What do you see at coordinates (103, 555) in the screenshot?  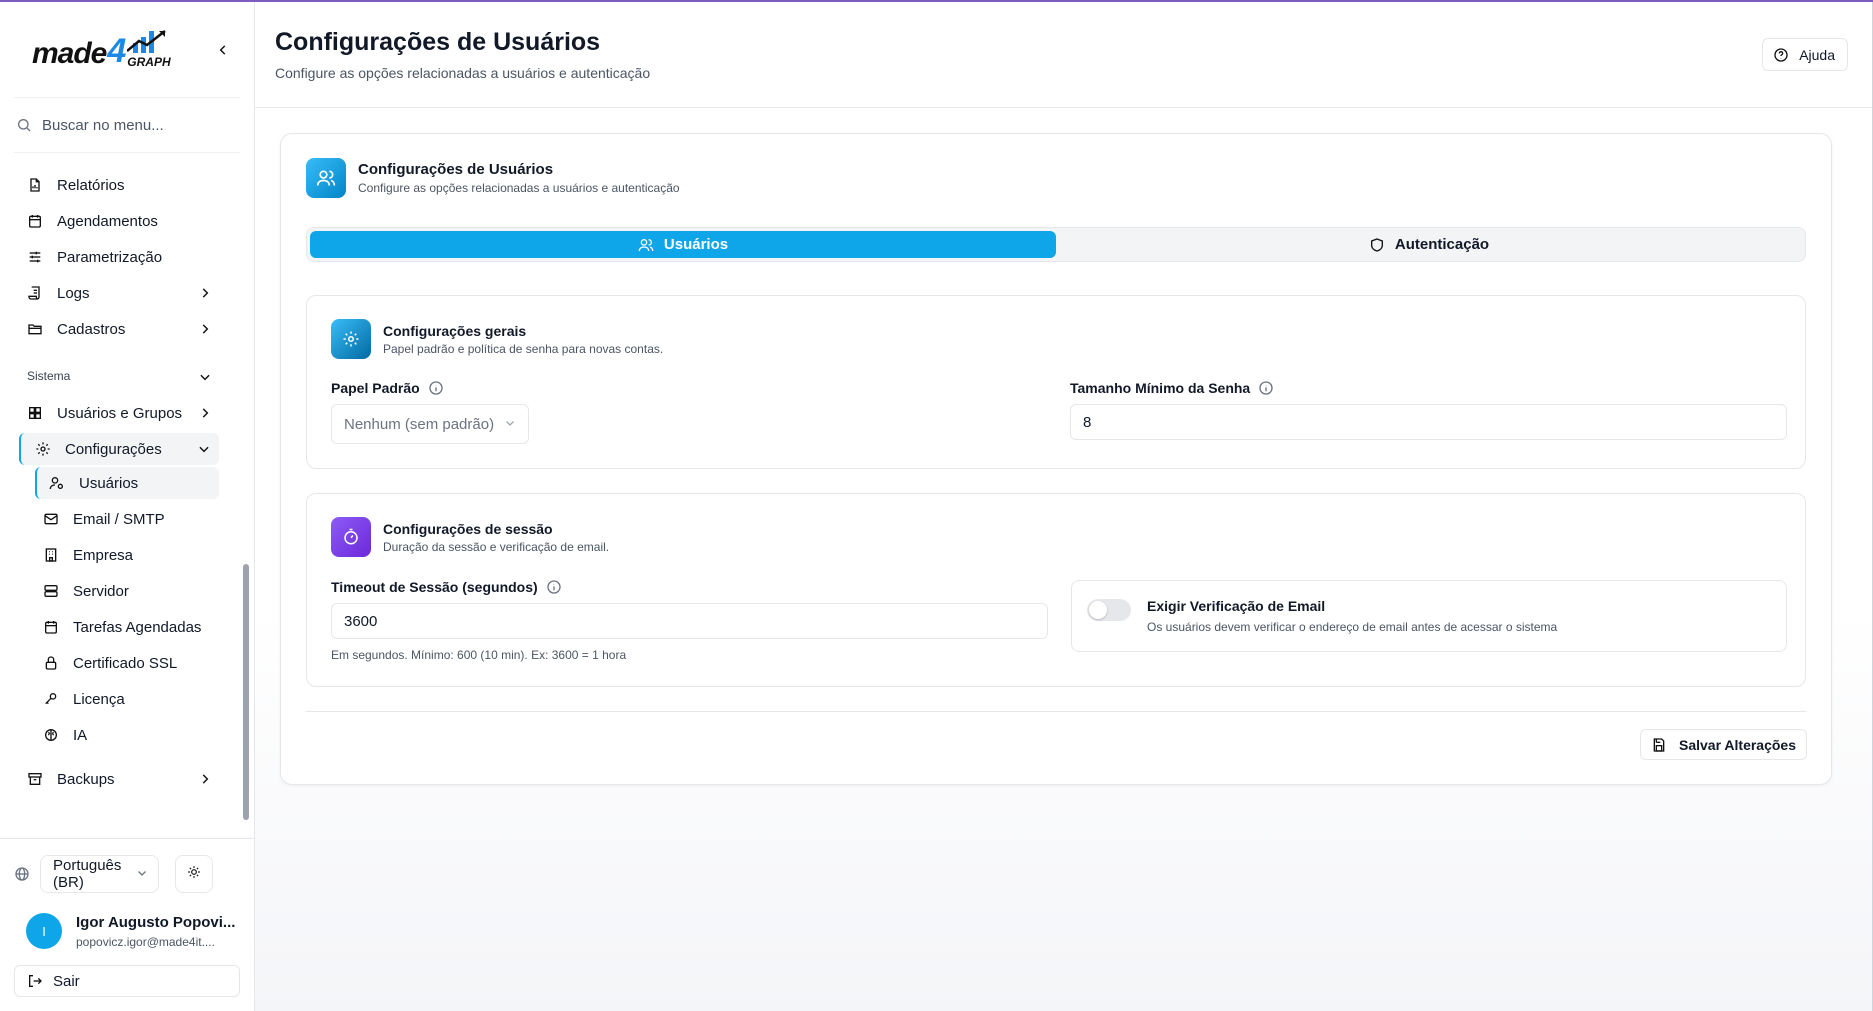 I see `sidebar-item-label: Empresa` at bounding box center [103, 555].